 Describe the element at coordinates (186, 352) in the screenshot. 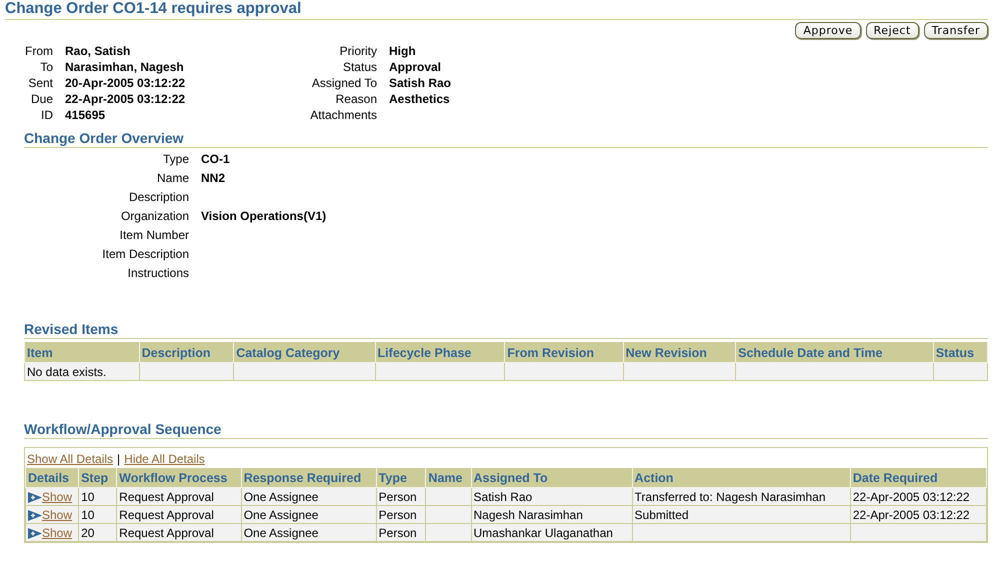

I see `column-header: Description` at that location.